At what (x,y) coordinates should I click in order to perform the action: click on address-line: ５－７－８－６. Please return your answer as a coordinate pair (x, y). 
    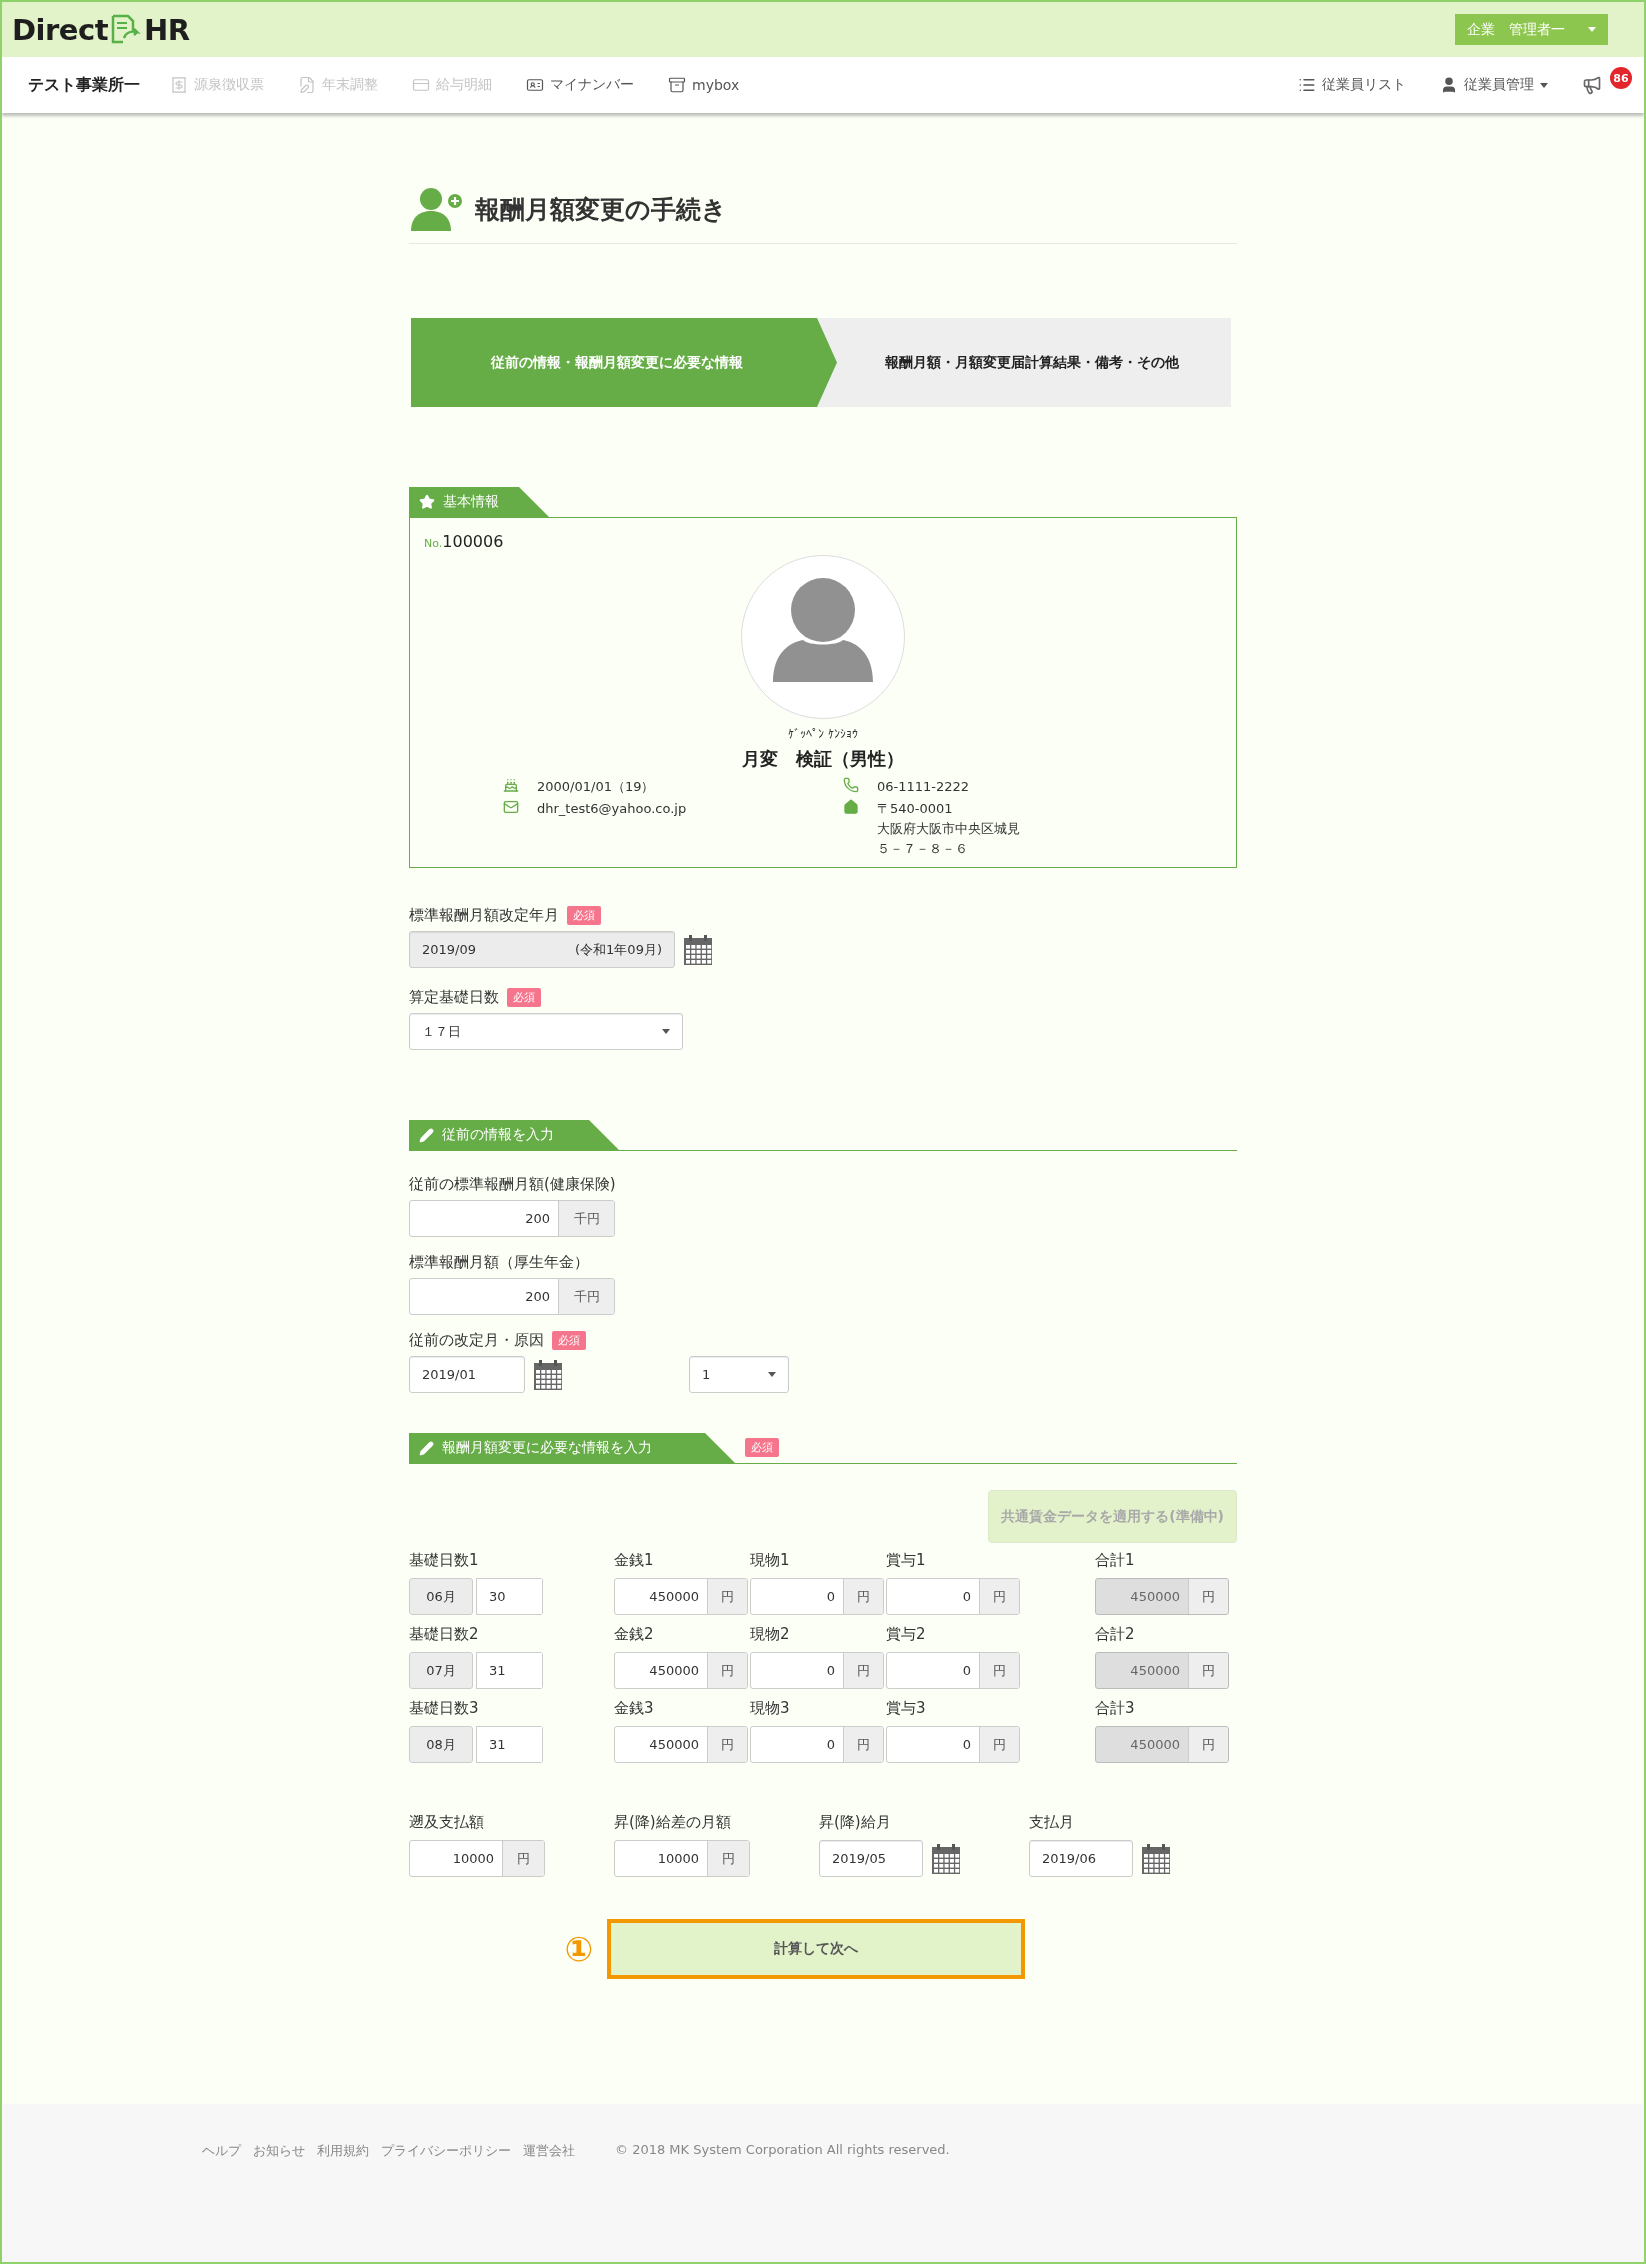
    Looking at the image, I should click on (923, 849).